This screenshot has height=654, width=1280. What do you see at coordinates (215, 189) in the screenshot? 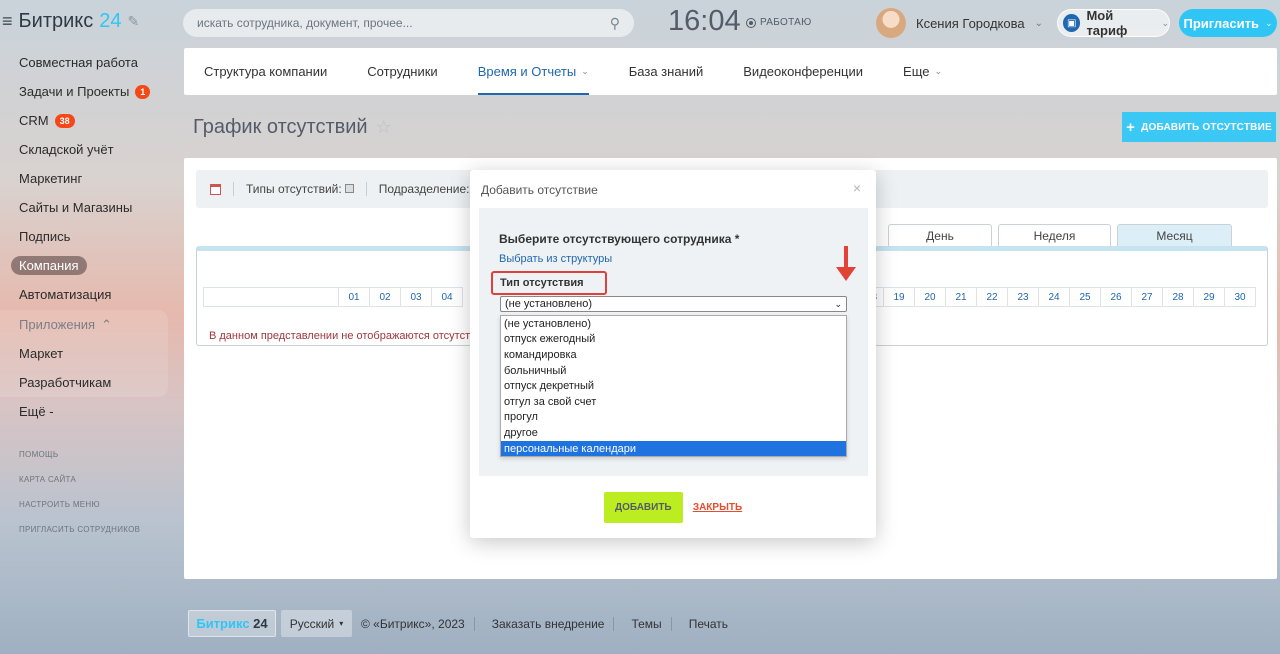
I see `calendar-icon` at bounding box center [215, 189].